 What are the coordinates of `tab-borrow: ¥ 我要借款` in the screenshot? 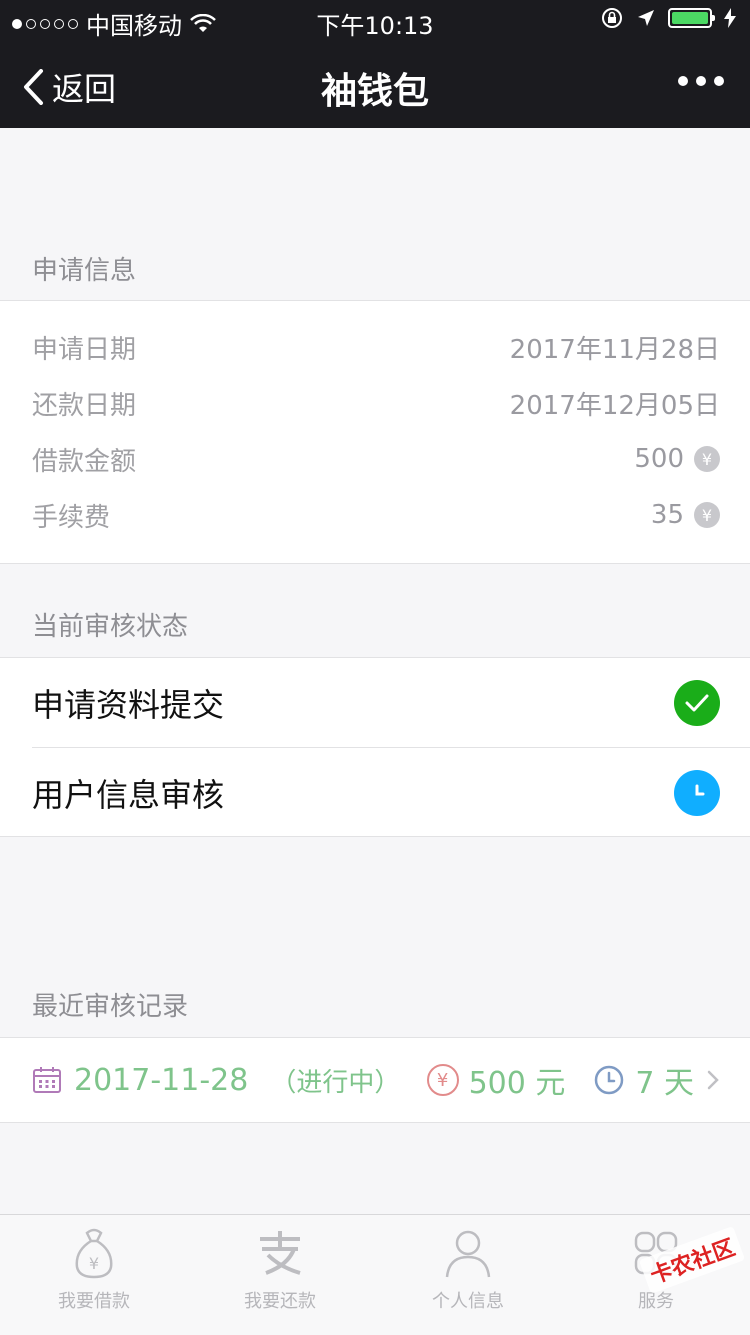 It's located at (94, 1270).